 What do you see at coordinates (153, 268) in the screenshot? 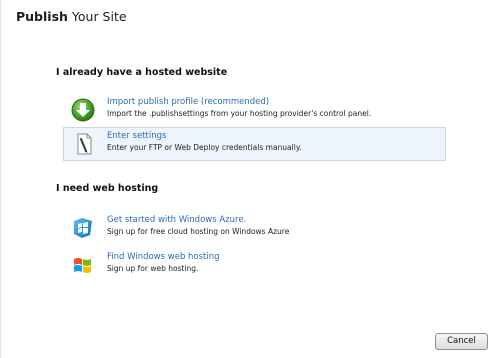
I see `windows-web-hosting-description: Sign up for web hosting.` at bounding box center [153, 268].